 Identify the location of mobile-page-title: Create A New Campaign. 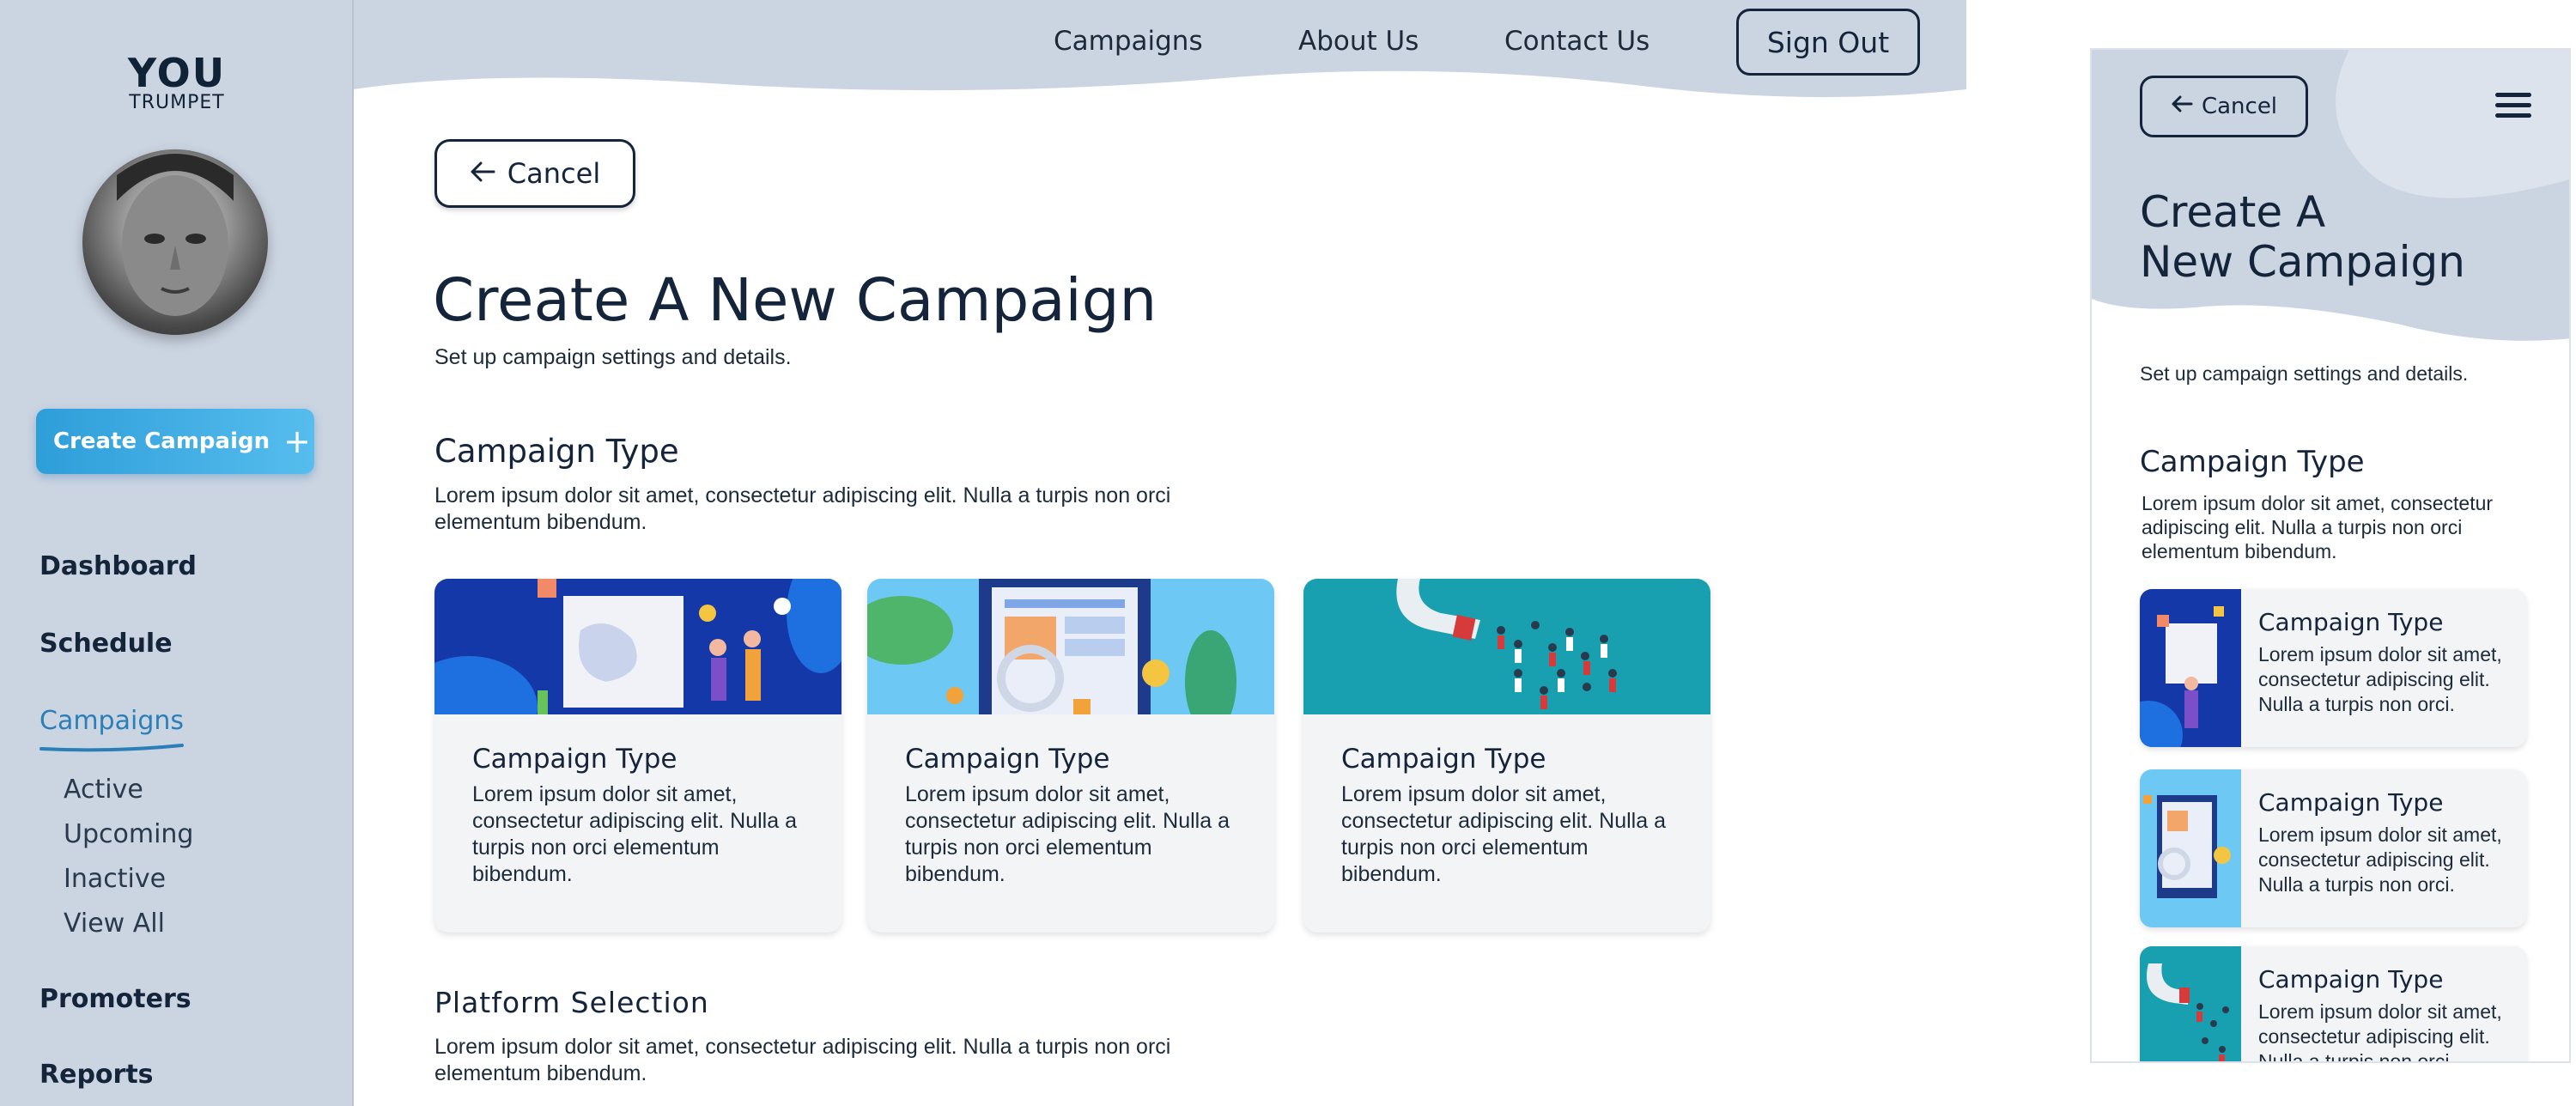
(2302, 237).